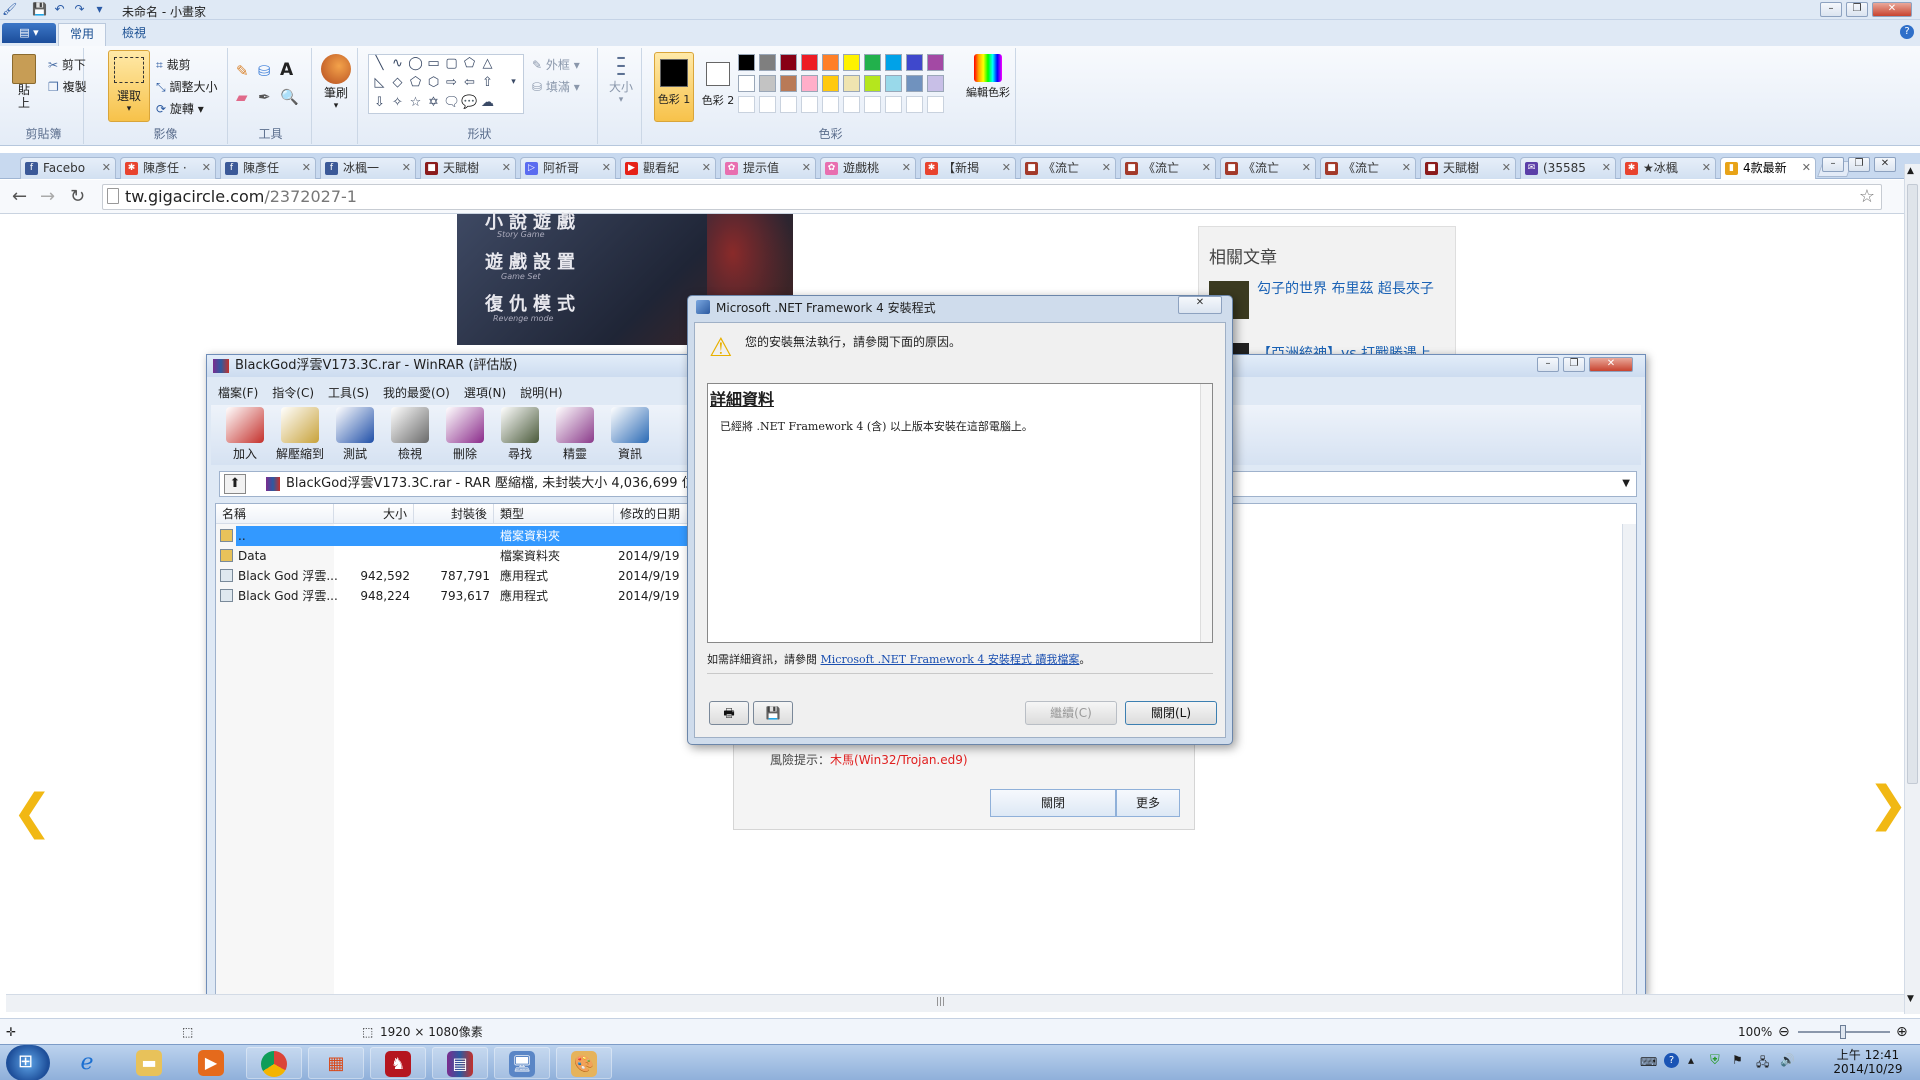  I want to click on zoom-out-icon: ⊖, so click(1784, 1032).